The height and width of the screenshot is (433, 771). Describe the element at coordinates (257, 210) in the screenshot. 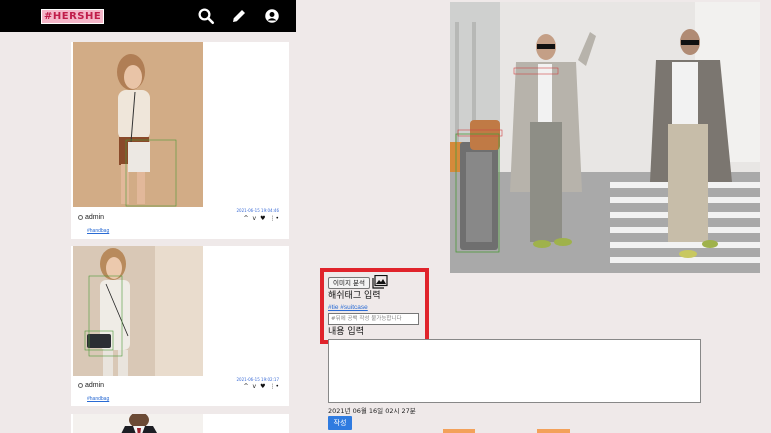

I see `post-timestamp: 2021-06-15 19:04:46` at that location.